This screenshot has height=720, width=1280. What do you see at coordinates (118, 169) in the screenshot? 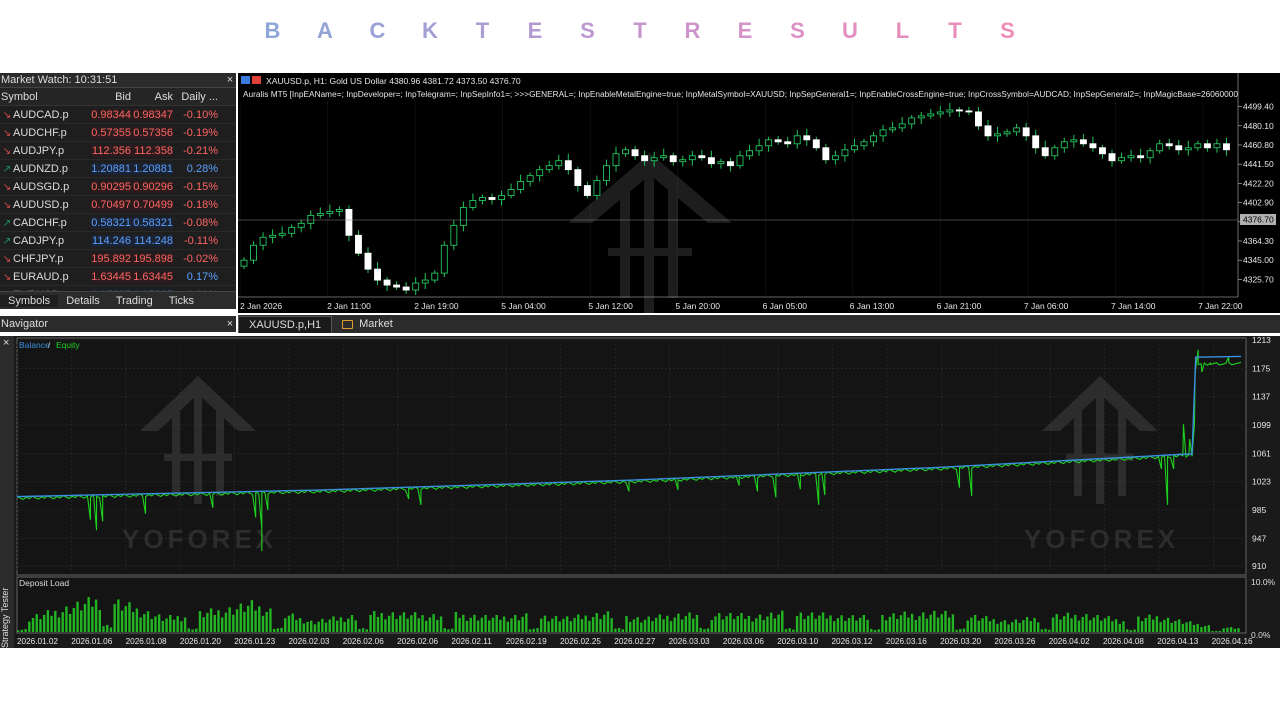
I see `market-watch-row: ↗ AUDNZD.p 1.20881 1.20881 0.28%` at bounding box center [118, 169].